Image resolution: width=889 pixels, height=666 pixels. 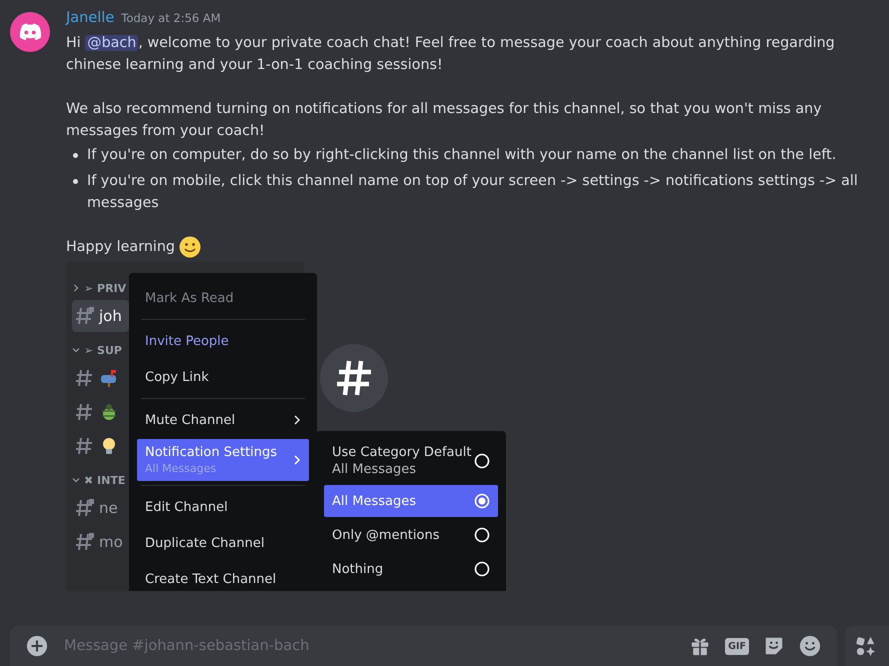 I want to click on timestamp: Today at 2:56 AM, so click(x=171, y=18).